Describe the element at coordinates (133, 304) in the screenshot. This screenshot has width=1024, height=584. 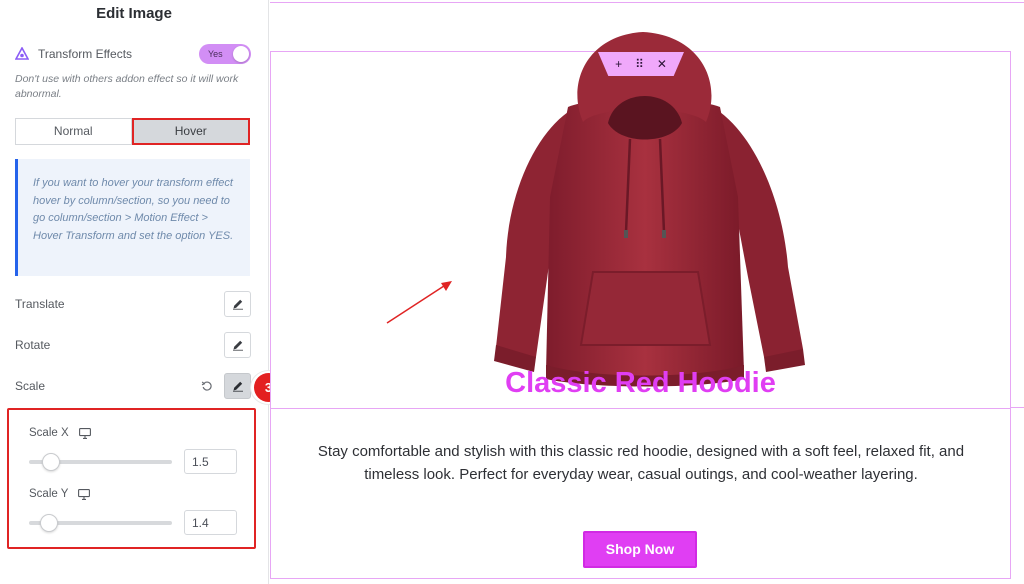
I see `translate-control: Translate` at that location.